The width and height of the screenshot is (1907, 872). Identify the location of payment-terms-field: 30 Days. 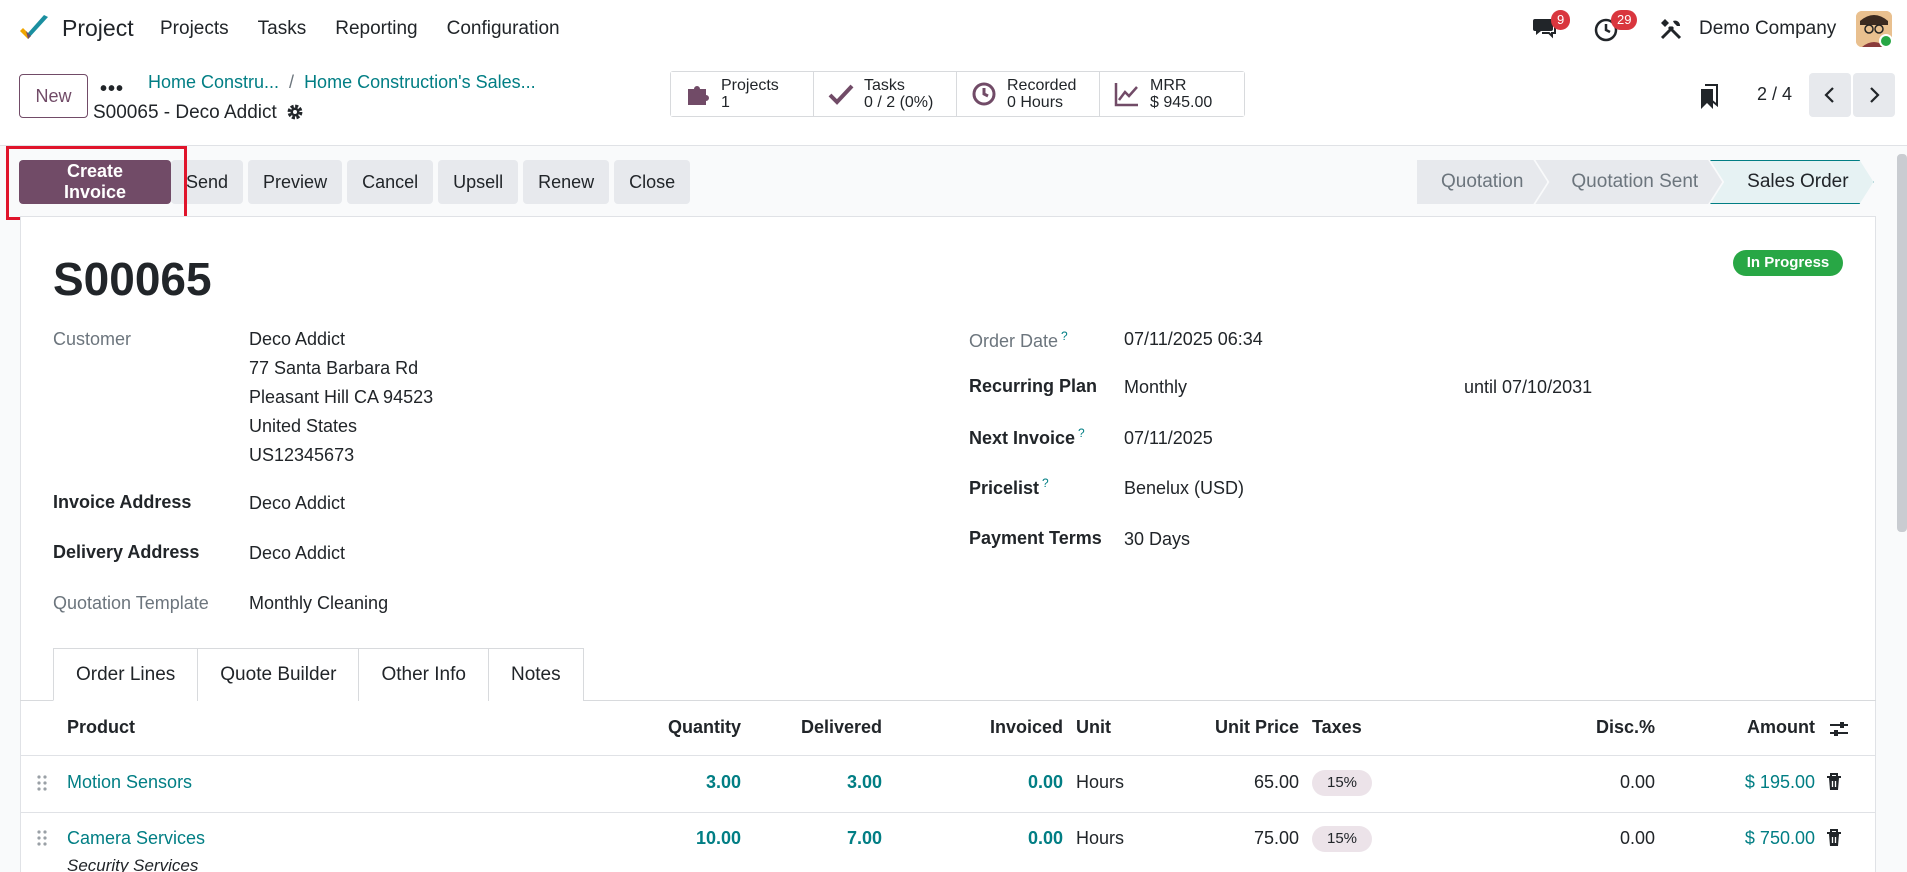
(1157, 539).